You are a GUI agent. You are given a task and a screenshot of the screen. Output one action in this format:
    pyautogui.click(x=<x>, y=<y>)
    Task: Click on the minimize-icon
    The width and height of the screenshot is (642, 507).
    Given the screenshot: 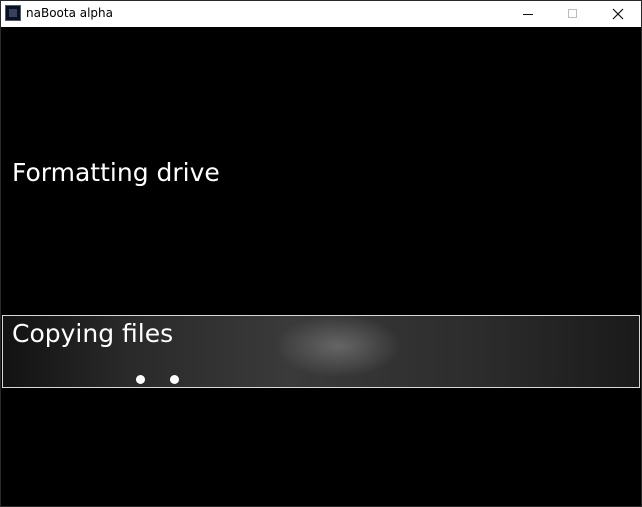 What is the action you would take?
    pyautogui.click(x=528, y=14)
    